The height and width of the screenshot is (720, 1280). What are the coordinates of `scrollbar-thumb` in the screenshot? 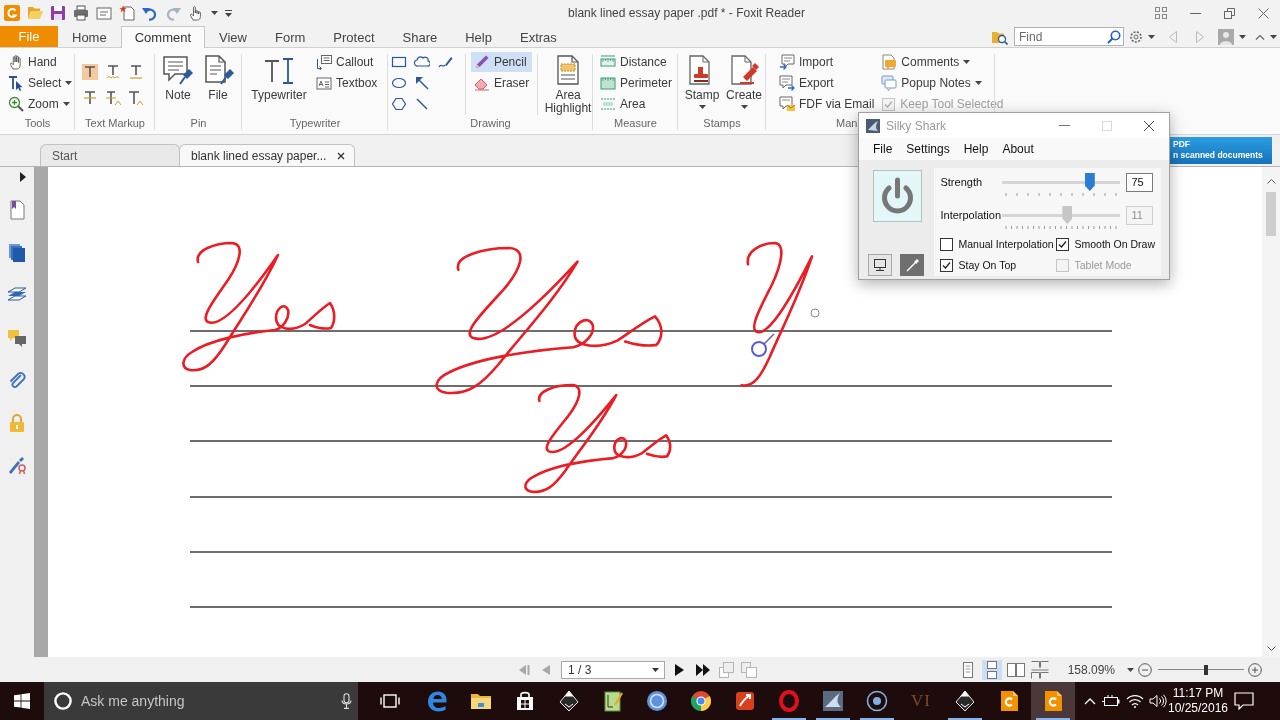 It's located at (1271, 214).